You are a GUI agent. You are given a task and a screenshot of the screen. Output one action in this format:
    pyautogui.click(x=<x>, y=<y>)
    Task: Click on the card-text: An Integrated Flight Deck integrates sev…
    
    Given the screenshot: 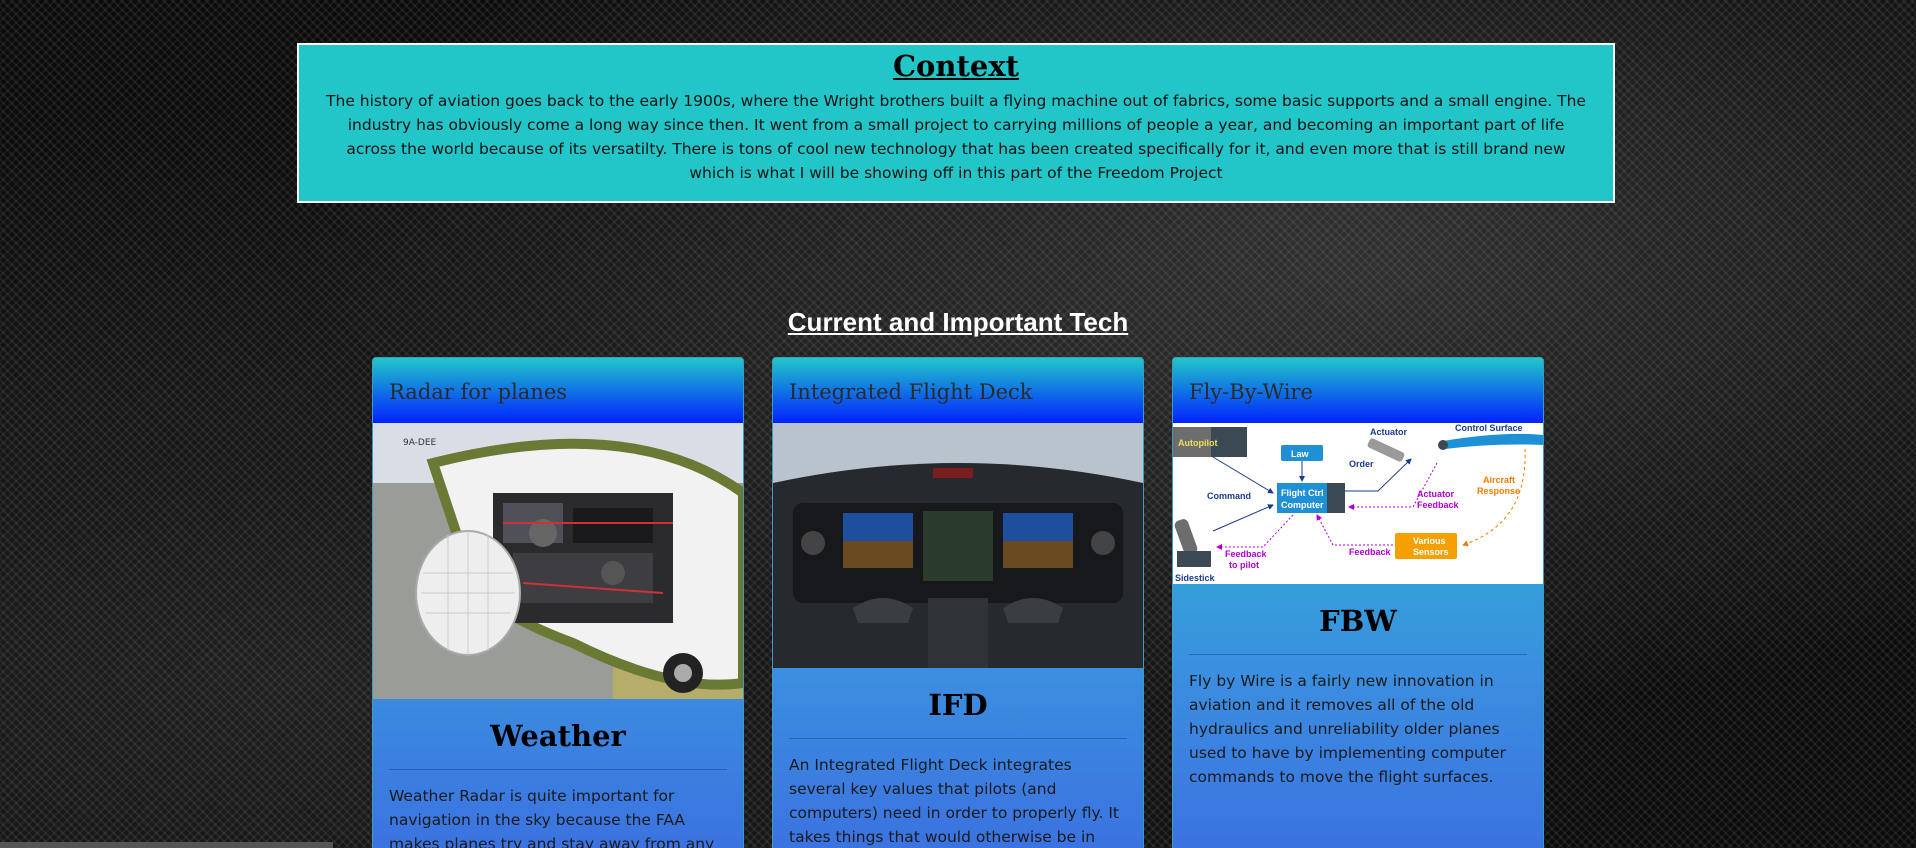 What is the action you would take?
    pyautogui.click(x=954, y=801)
    